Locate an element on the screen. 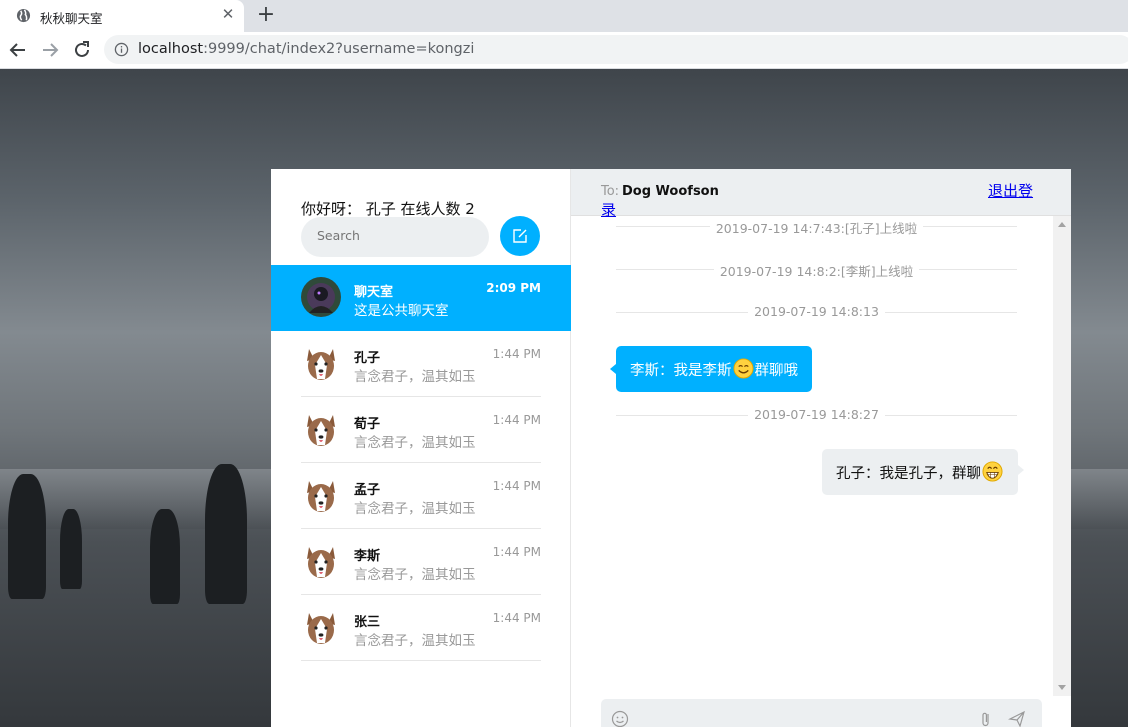 The width and height of the screenshot is (1128, 727). send-icon is located at coordinates (1017, 718).